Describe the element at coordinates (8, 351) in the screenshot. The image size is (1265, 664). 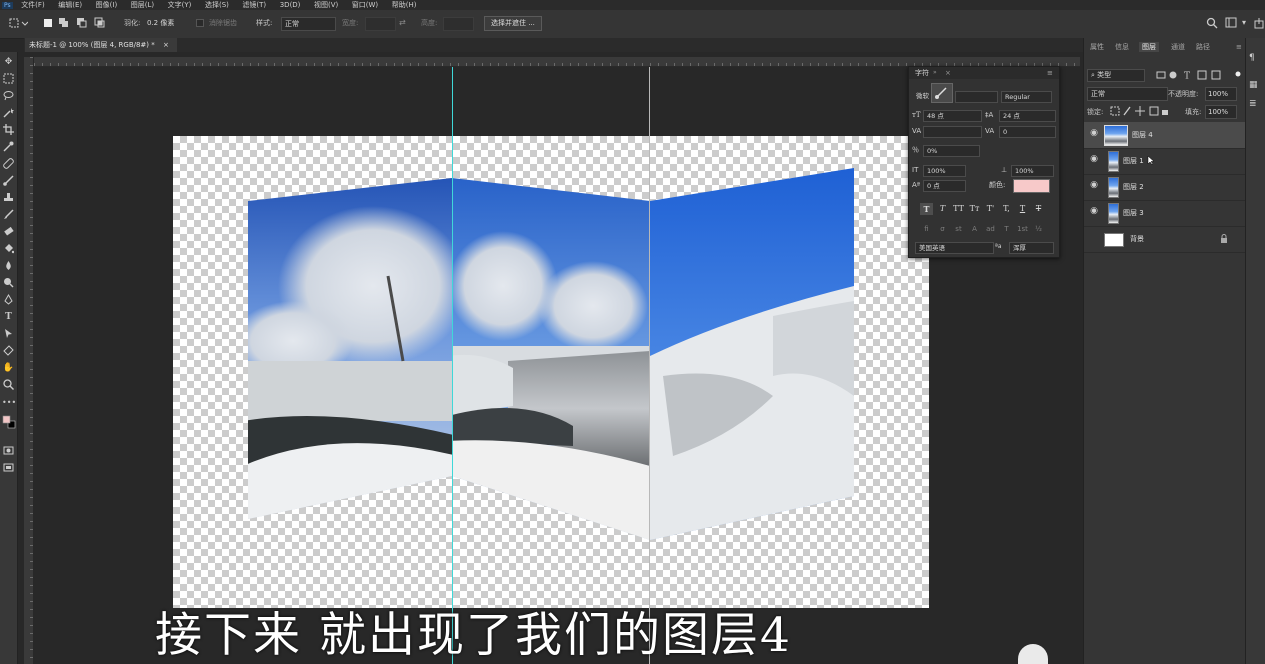
I see `rectangle-tool-icon` at that location.